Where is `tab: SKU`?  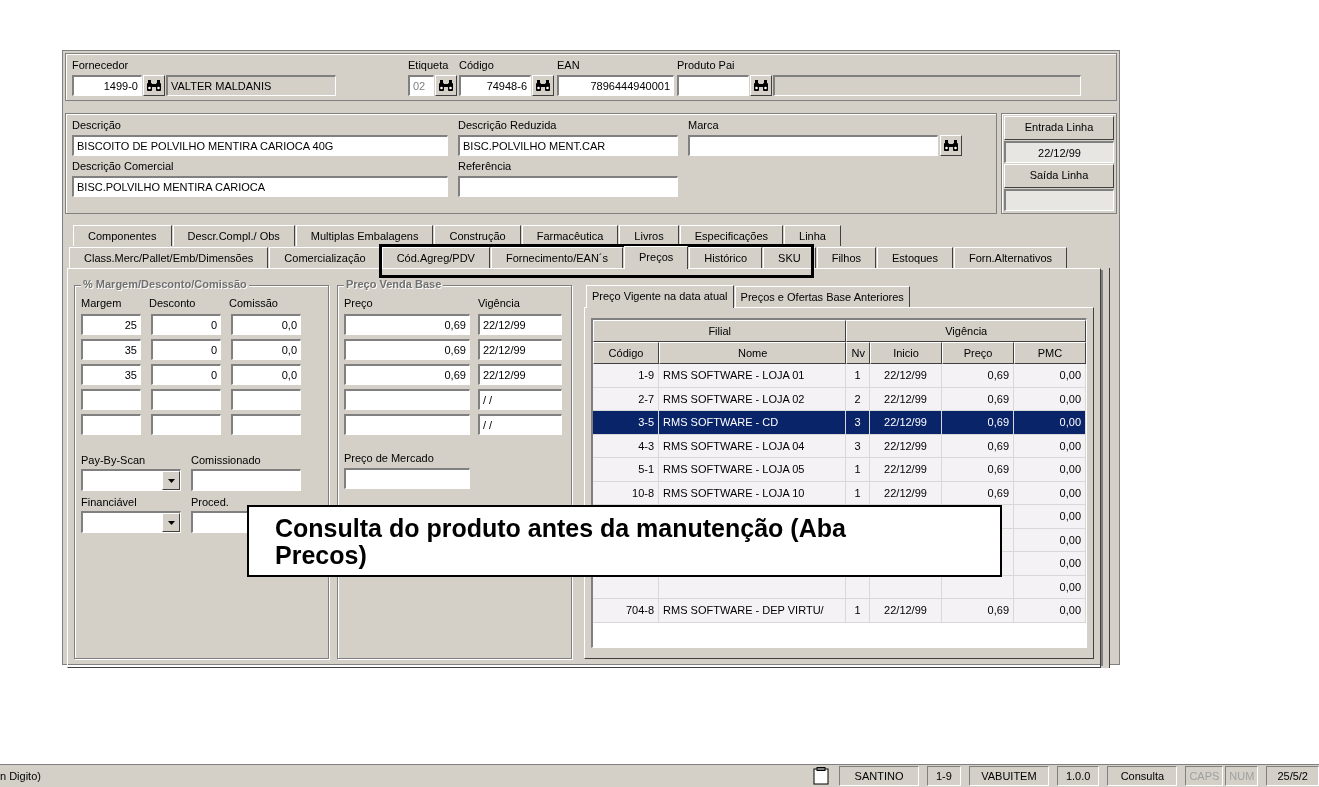
tab: SKU is located at coordinates (789, 257).